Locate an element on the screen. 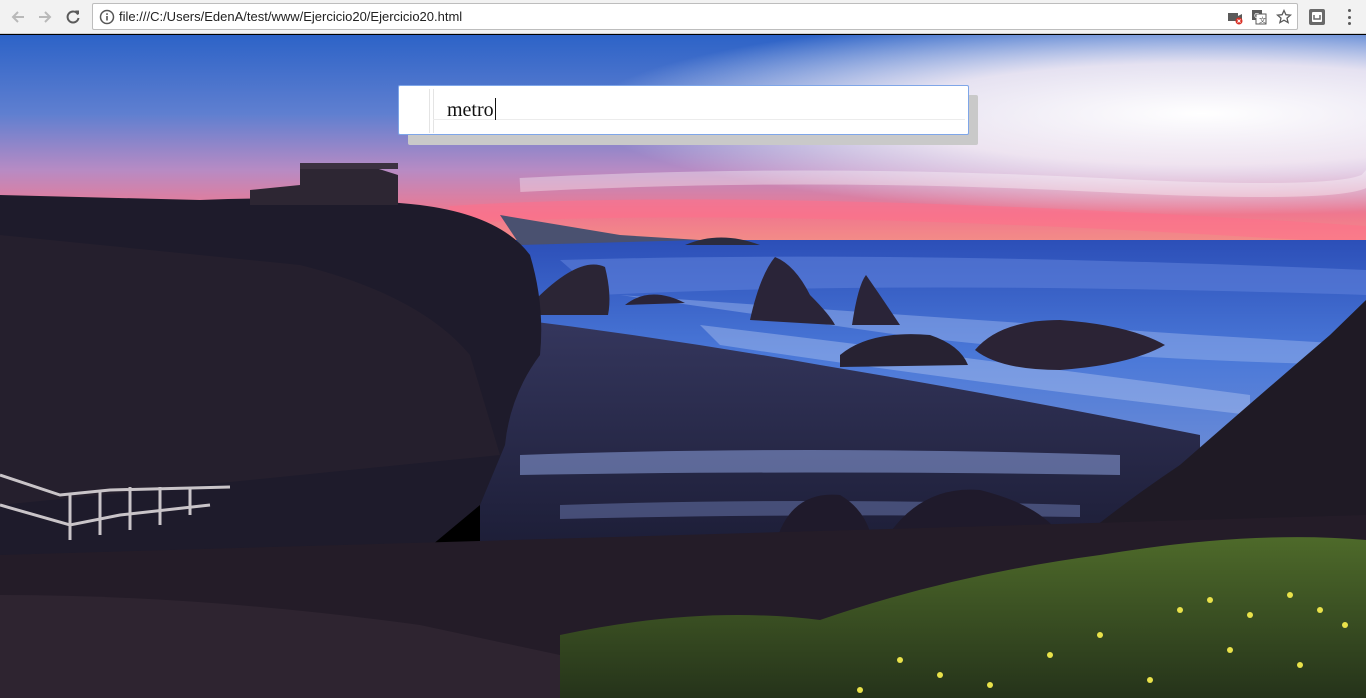 This screenshot has height=698, width=1366. ruled-line is located at coordinates (699, 119).